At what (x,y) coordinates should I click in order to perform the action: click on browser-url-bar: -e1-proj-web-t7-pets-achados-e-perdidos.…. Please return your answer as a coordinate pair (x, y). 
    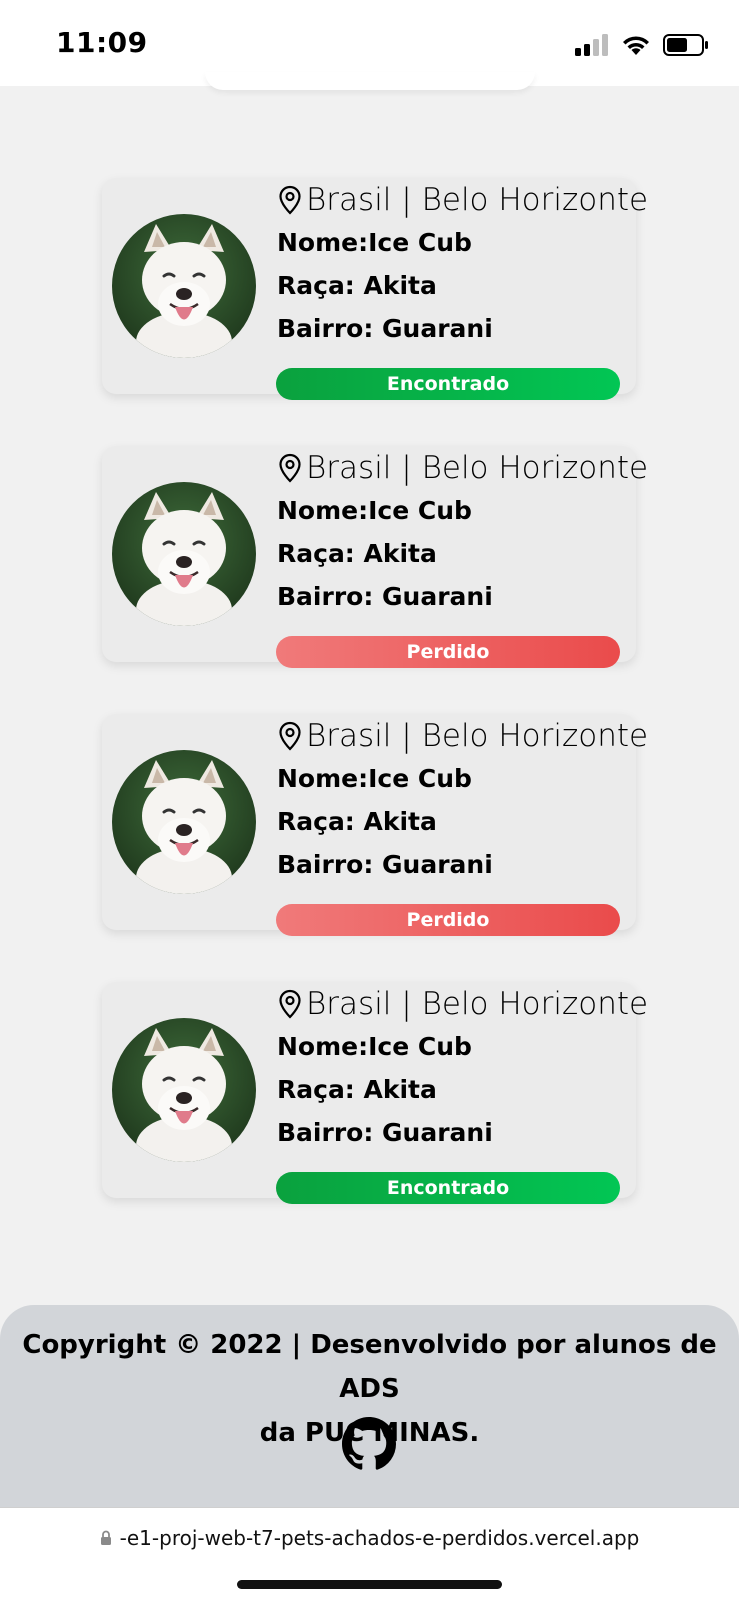
    Looking at the image, I should click on (369, 1553).